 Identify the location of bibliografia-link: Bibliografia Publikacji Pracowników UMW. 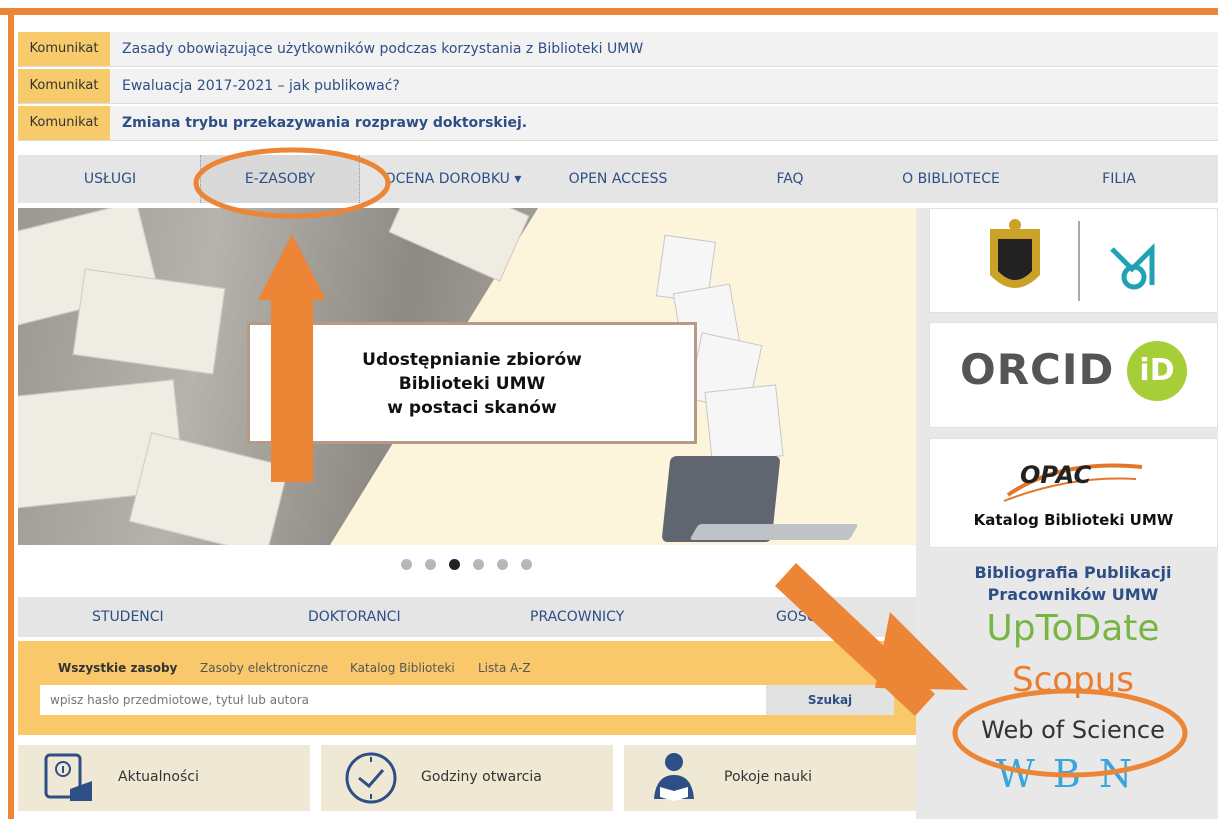
(1073, 584).